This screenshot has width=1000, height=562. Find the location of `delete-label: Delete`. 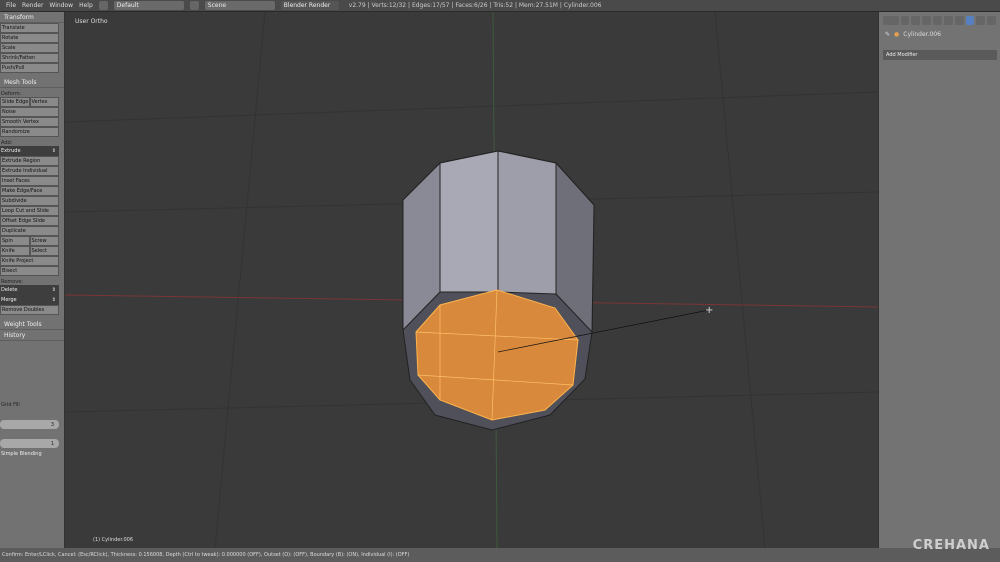

delete-label: Delete is located at coordinates (9, 290).